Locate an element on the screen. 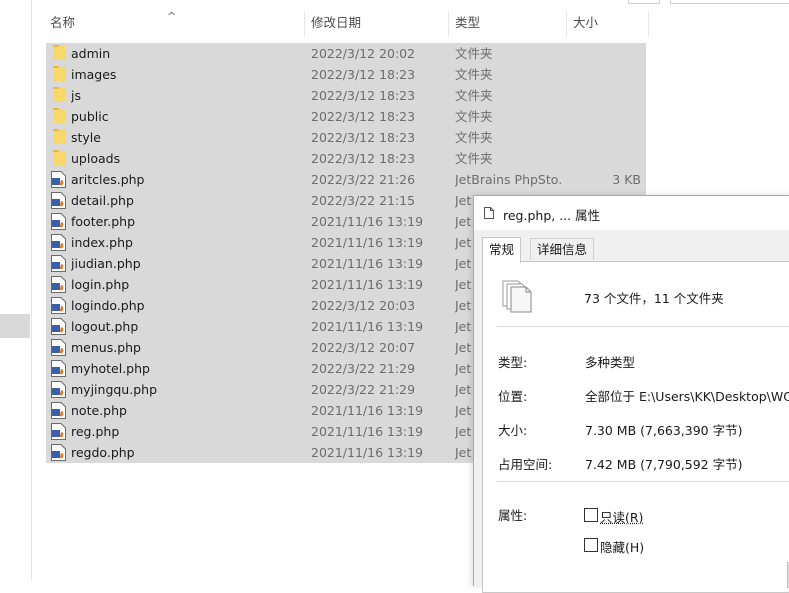 The width and height of the screenshot is (789, 593). file-name: jiudian.php is located at coordinates (106, 263).